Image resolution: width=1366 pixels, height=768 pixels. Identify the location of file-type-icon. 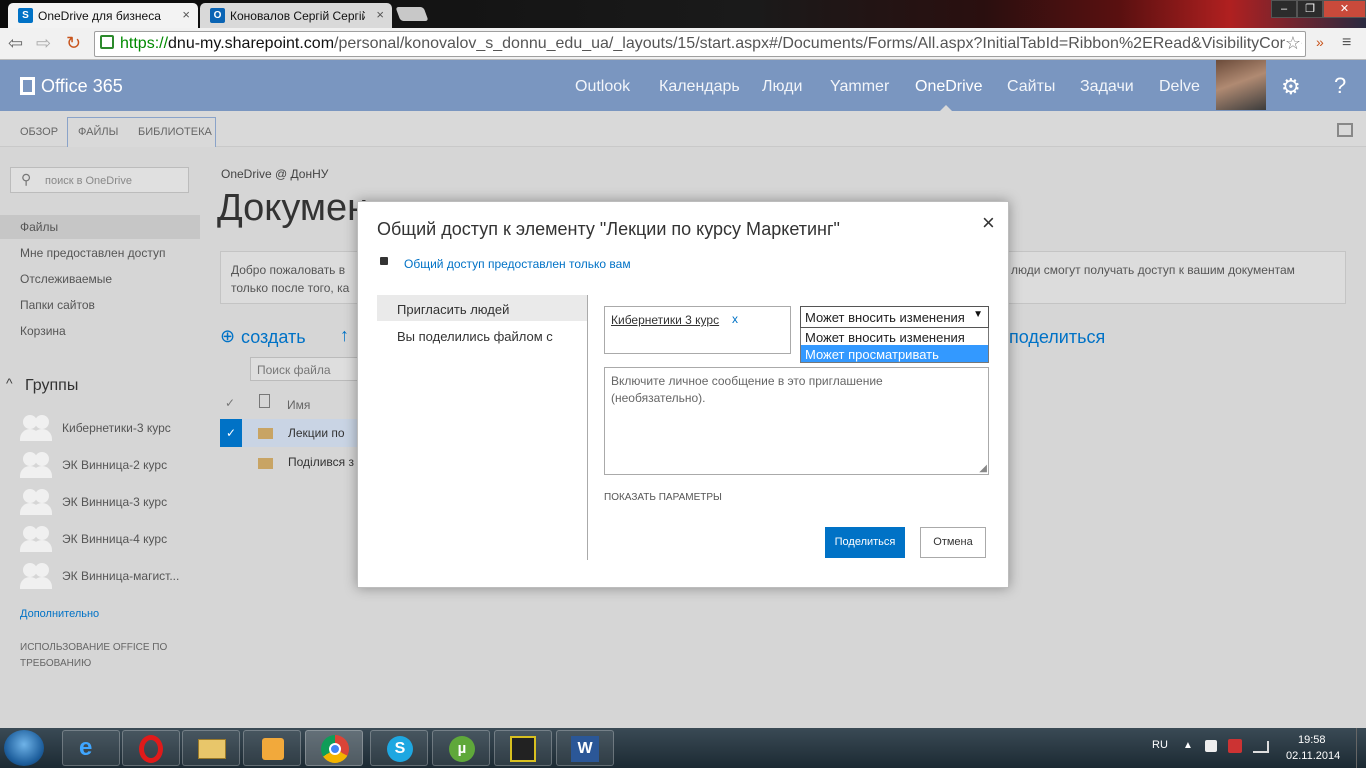
(264, 401).